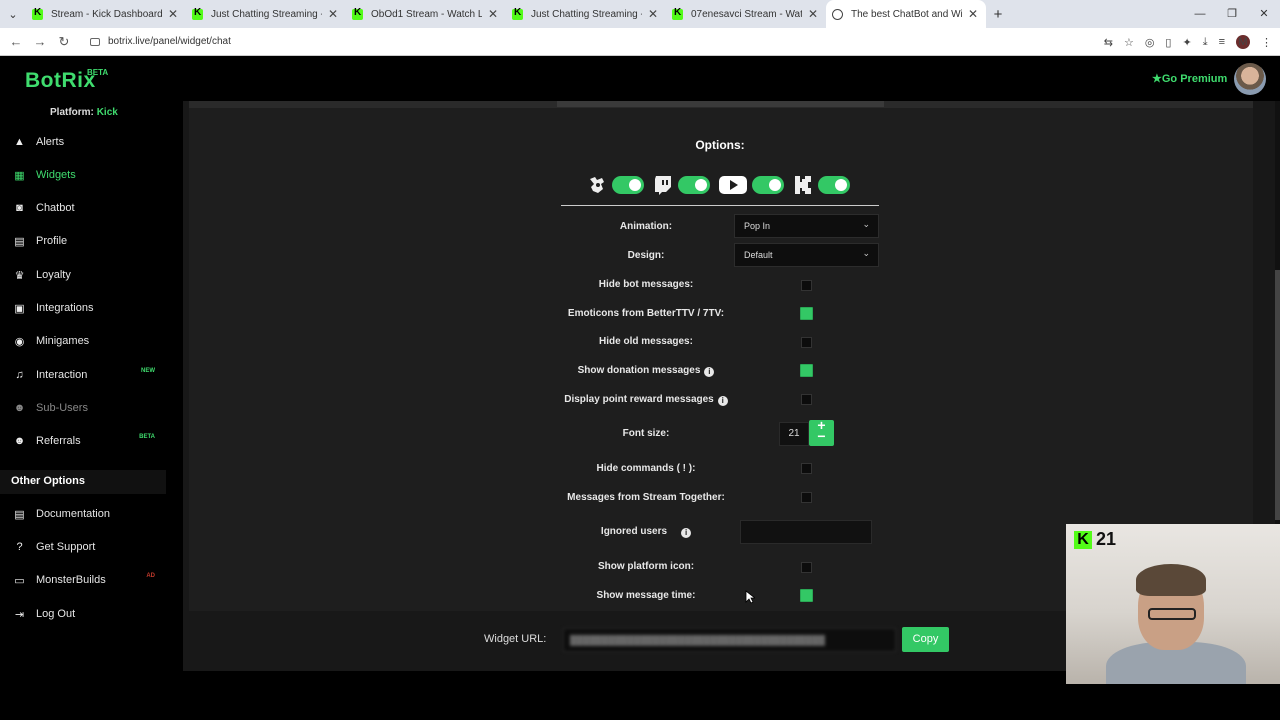 The image size is (1280, 720). What do you see at coordinates (1205, 42) in the screenshot?
I see `download-icon: ⤓` at bounding box center [1205, 42].